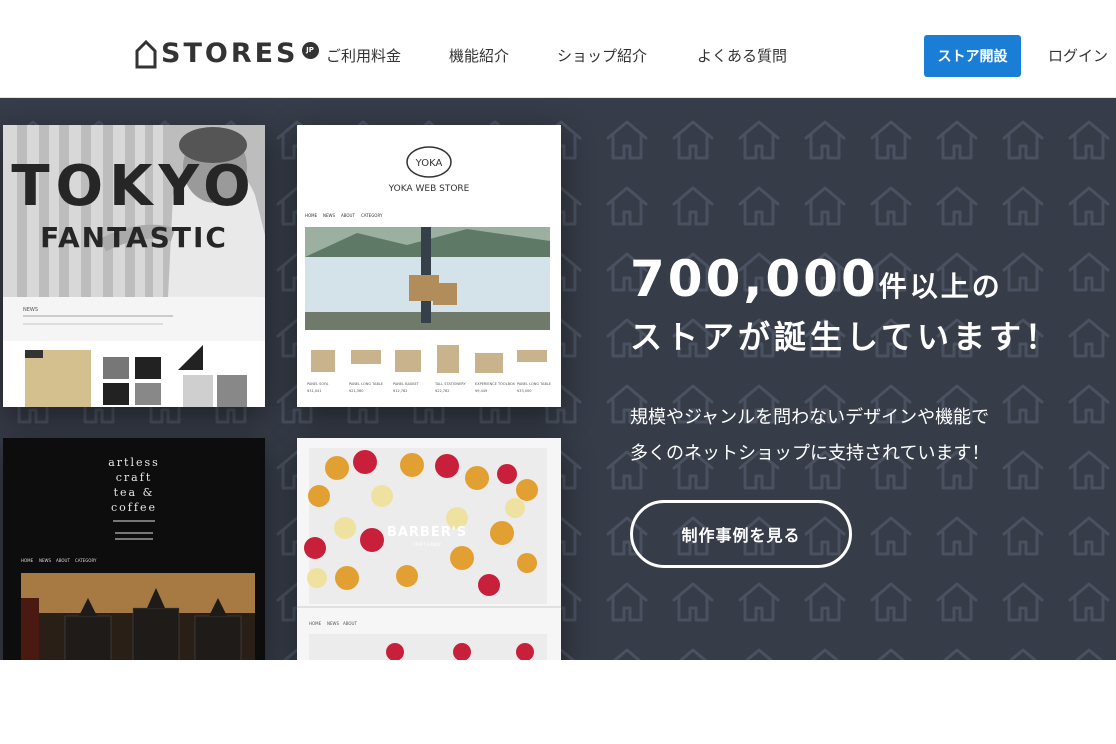 This screenshot has width=1116, height=744. I want to click on nav-shops: ショップ紹介, so click(602, 55).